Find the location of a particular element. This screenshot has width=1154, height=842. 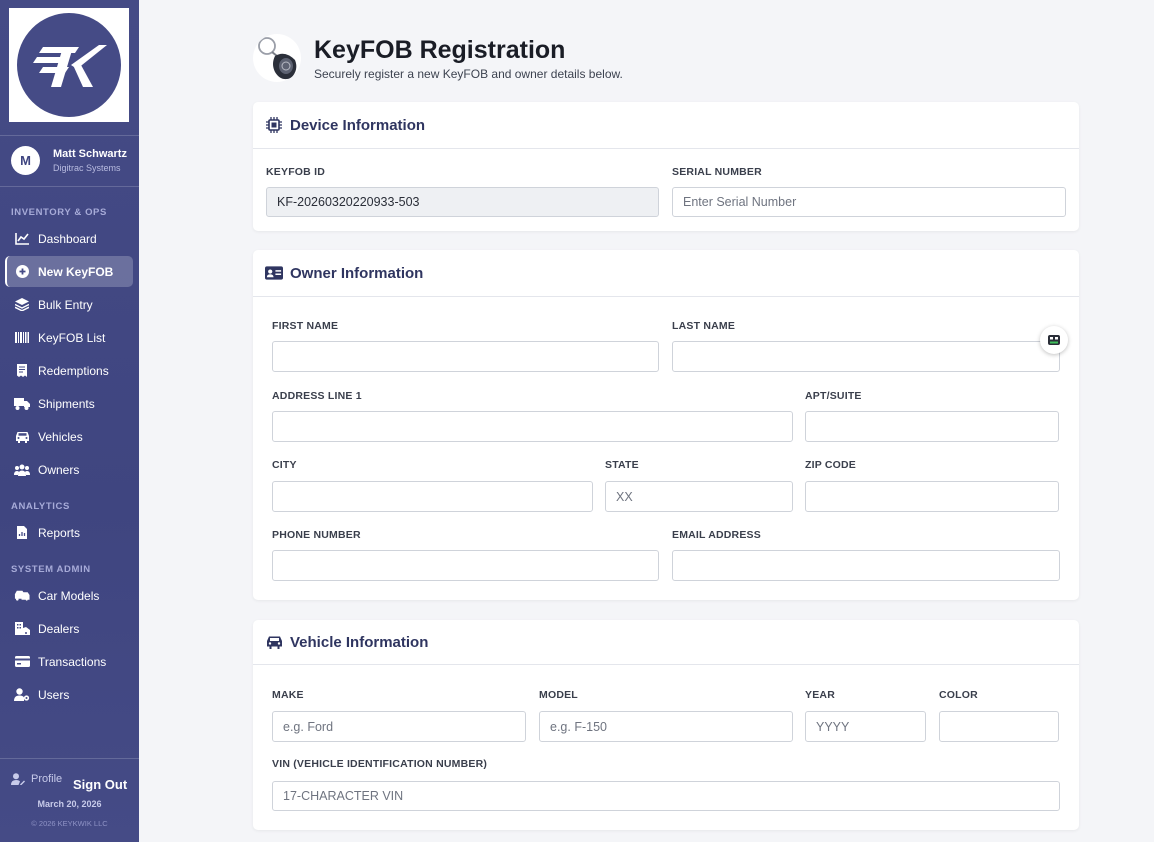

sidebar-item-label: Owners is located at coordinates (59, 469).